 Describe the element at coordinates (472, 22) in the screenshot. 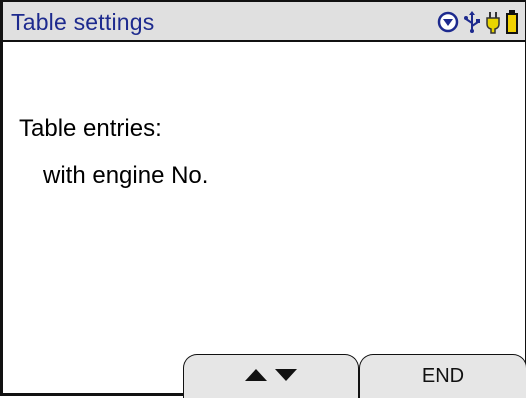

I see `usb-icon` at that location.